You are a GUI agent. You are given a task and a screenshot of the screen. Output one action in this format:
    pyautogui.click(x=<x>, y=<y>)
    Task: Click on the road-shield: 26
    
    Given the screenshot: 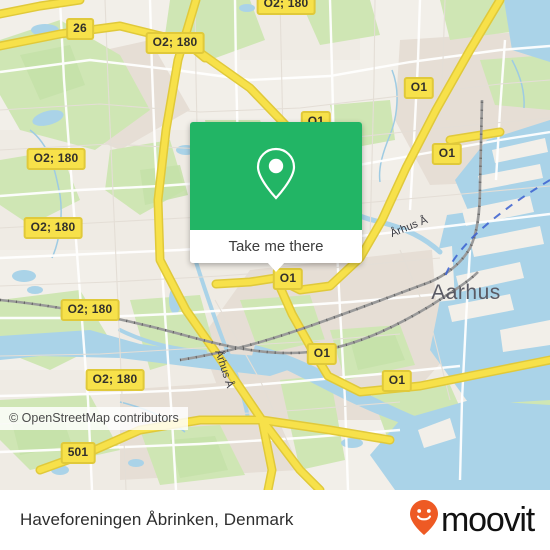 What is the action you would take?
    pyautogui.click(x=80, y=29)
    